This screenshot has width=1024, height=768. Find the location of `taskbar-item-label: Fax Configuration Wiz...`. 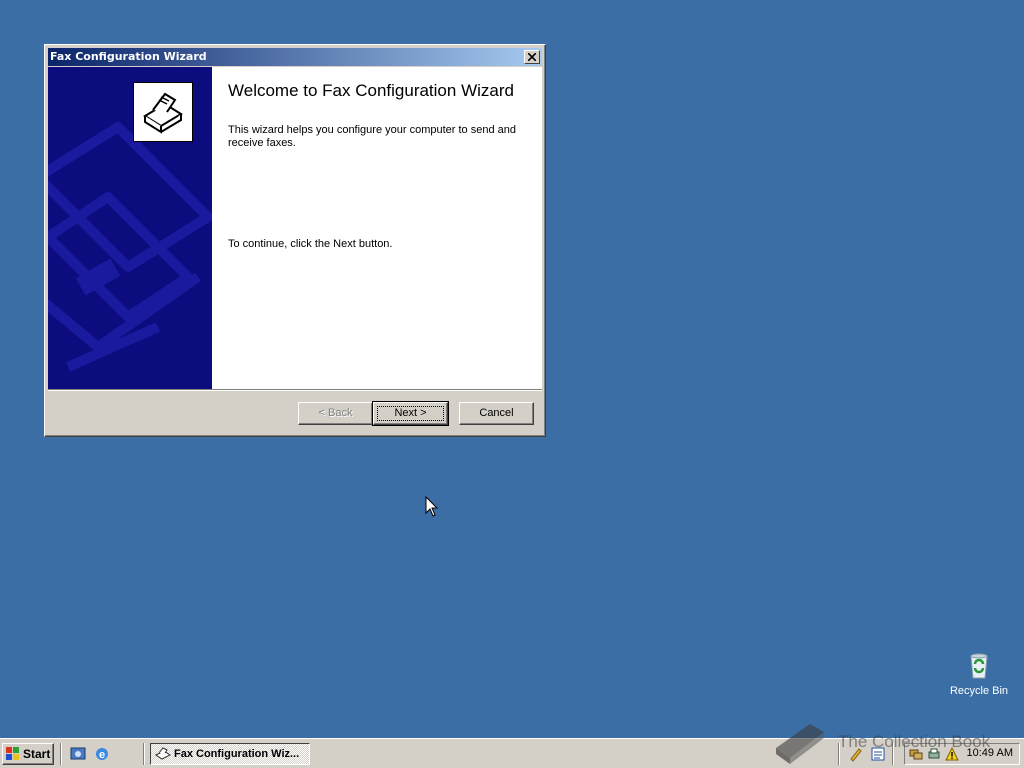

taskbar-item-label: Fax Configuration Wiz... is located at coordinates (237, 754).